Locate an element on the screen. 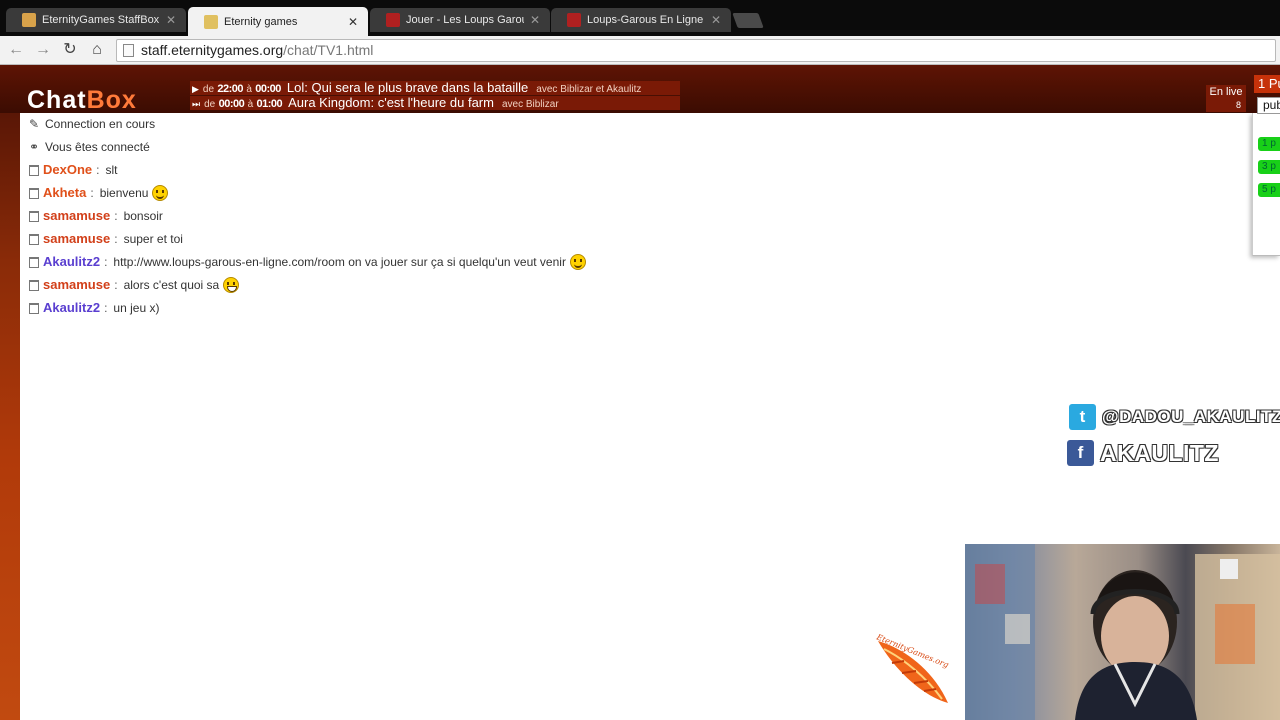  chat-message: Akheta : bienvenu is located at coordinates (99, 193).